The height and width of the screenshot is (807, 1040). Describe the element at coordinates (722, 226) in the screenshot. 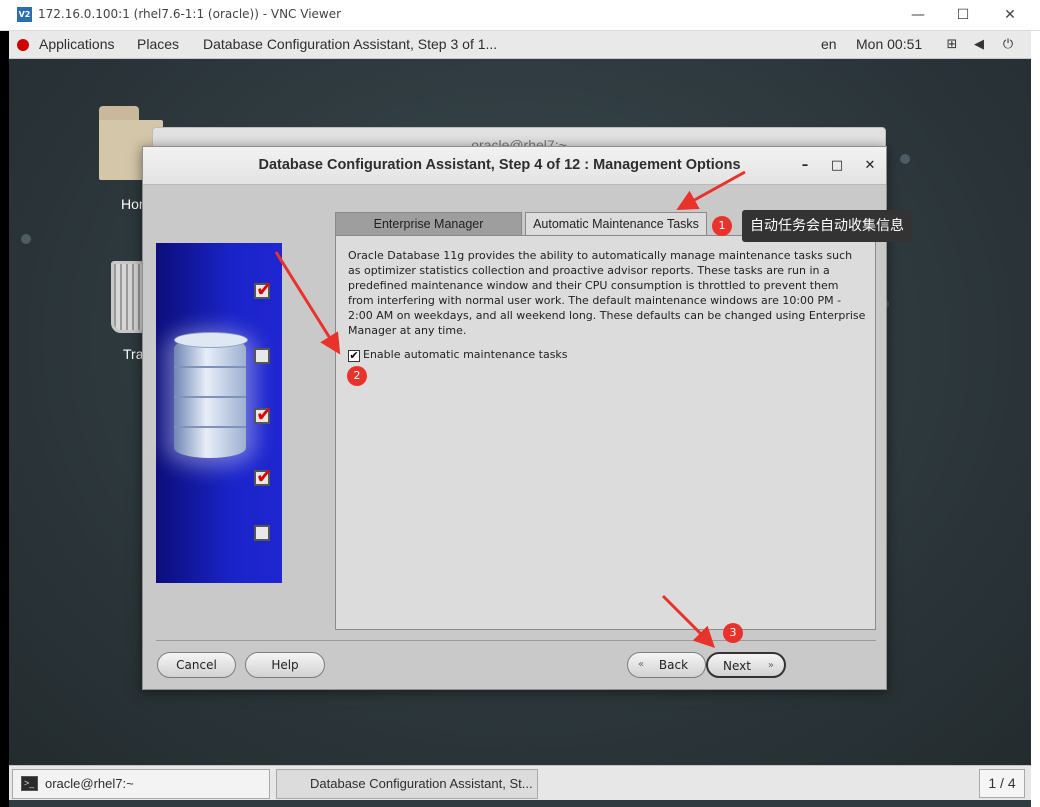

I see `annotation-badge-1: 1` at that location.